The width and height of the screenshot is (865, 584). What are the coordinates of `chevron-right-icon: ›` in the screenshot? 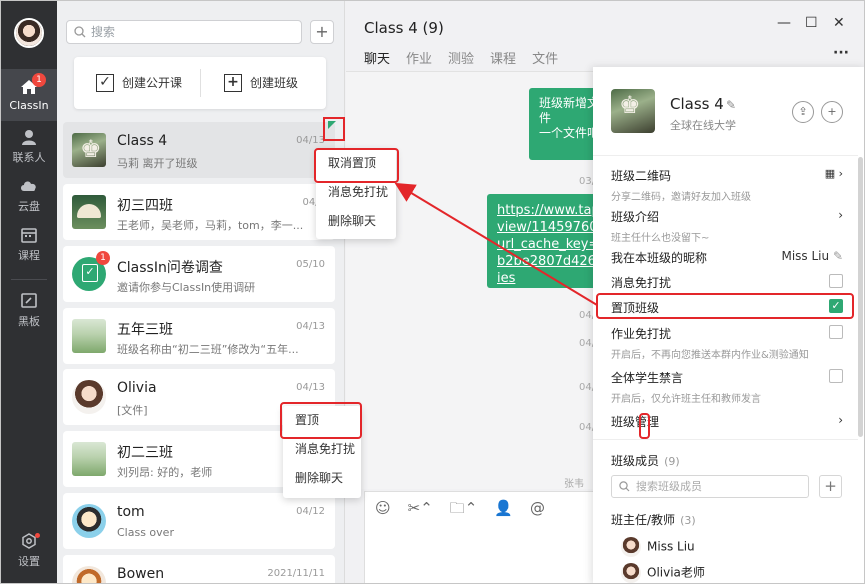 It's located at (840, 215).